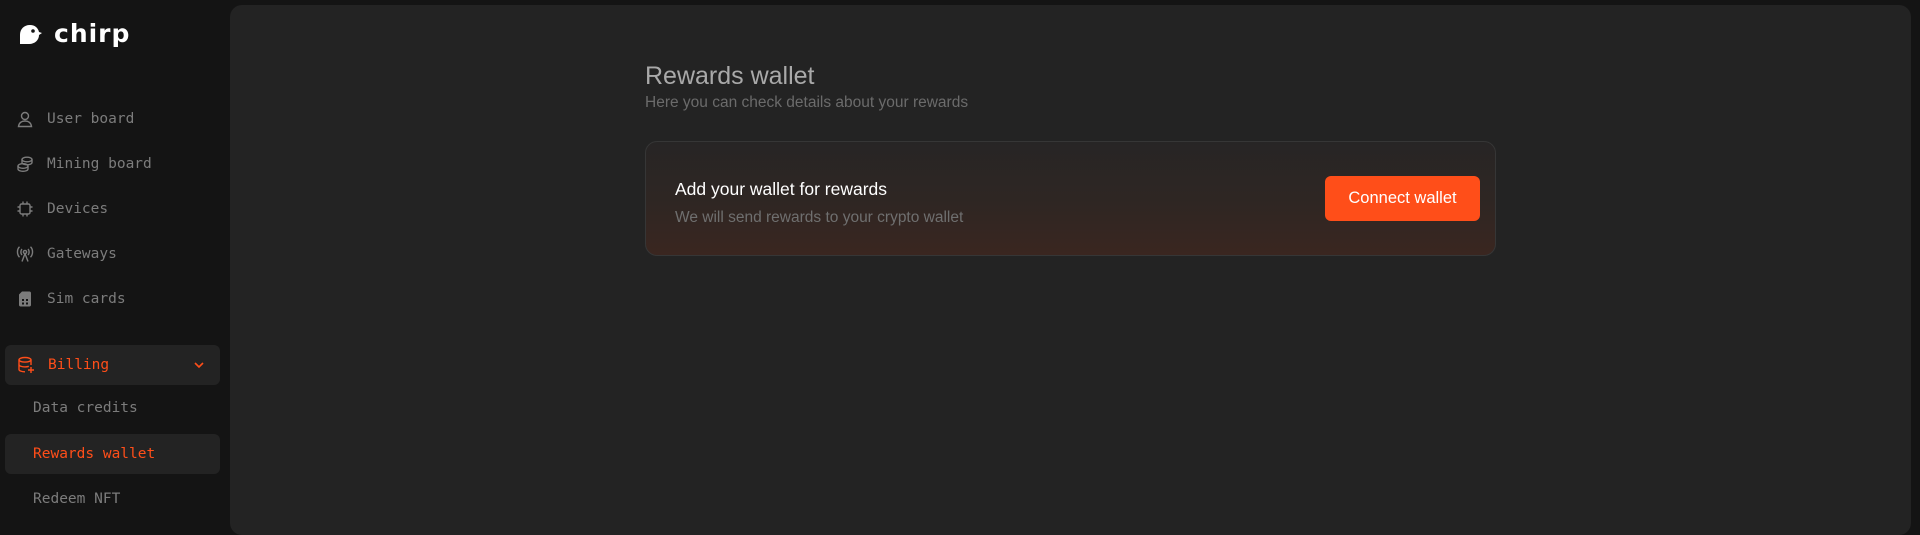 The width and height of the screenshot is (1920, 535). I want to click on sim-card-icon, so click(25, 299).